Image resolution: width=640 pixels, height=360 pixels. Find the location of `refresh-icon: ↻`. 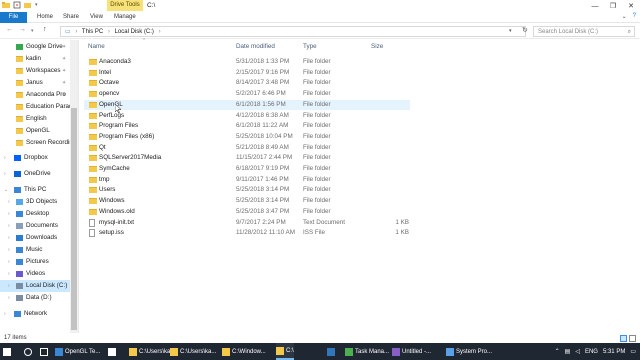

refresh-icon: ↻ is located at coordinates (525, 30).